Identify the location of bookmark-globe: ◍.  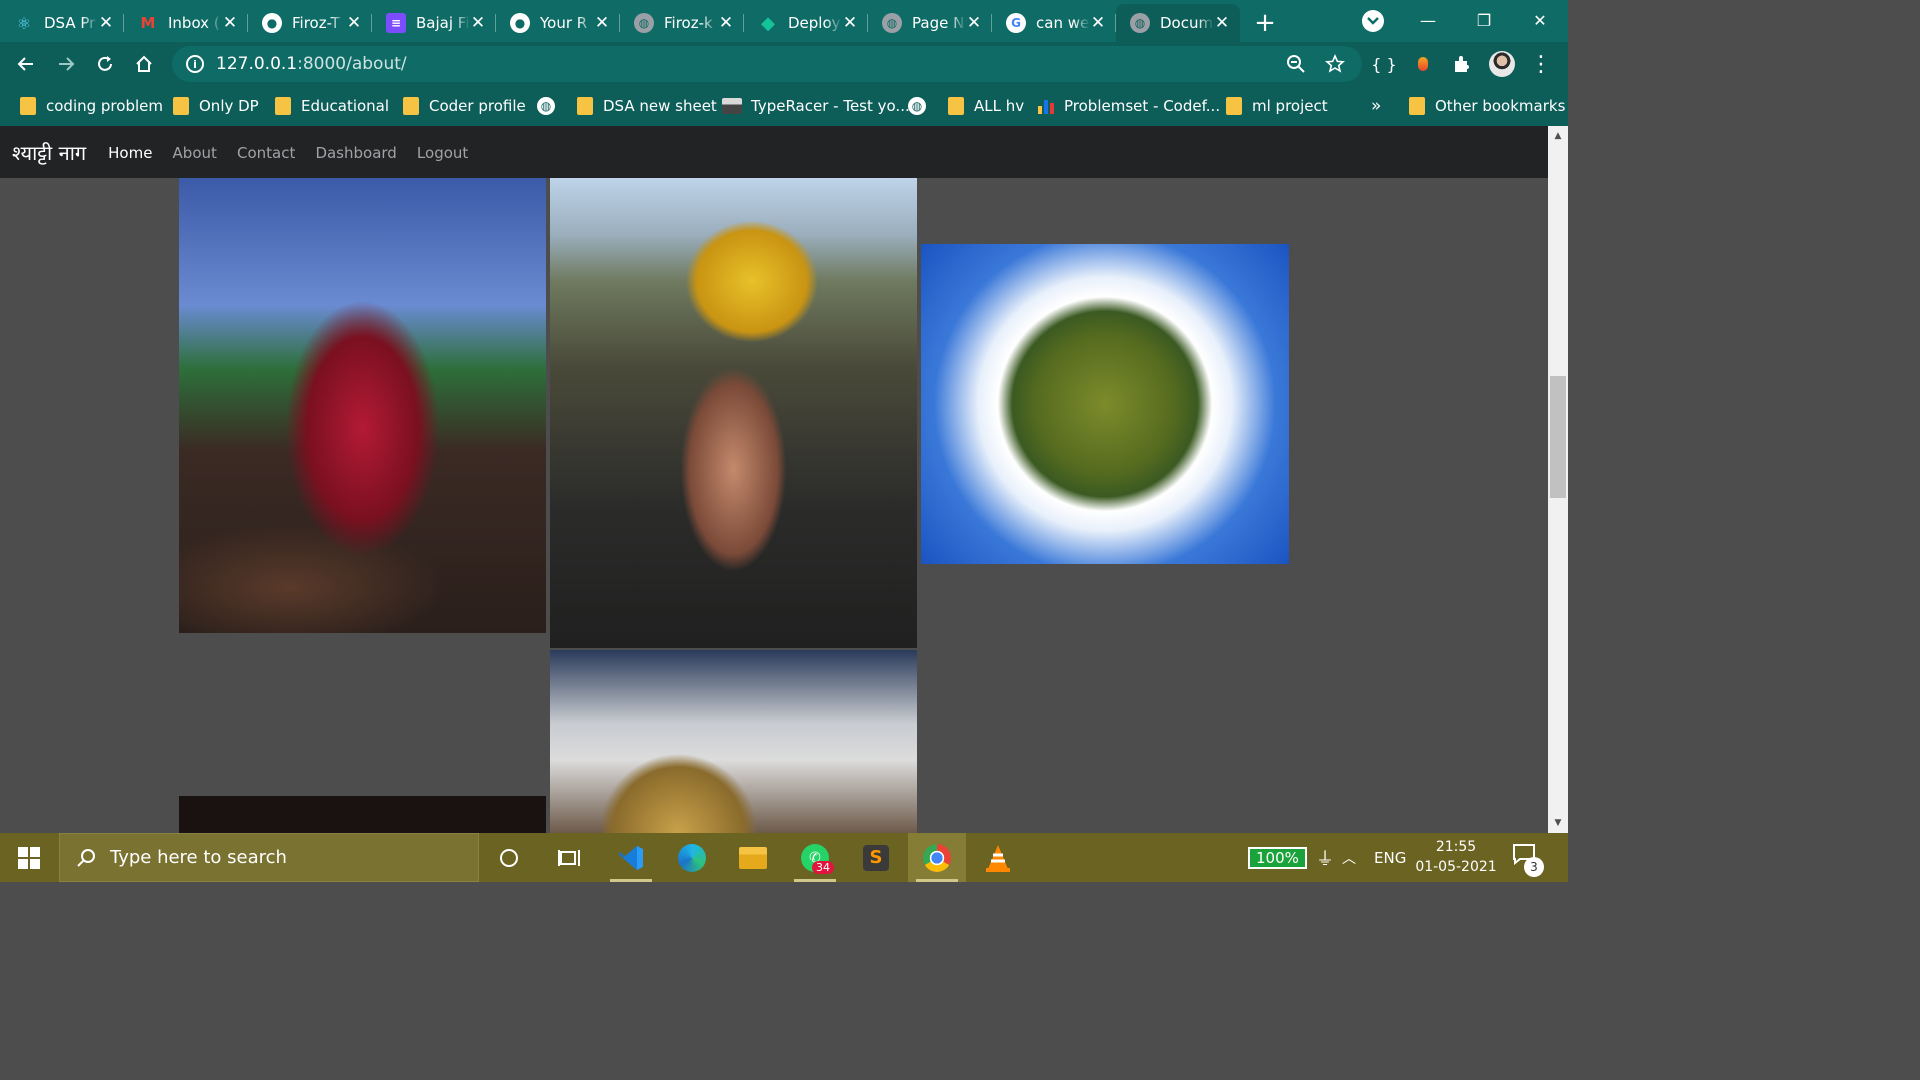
(551, 106).